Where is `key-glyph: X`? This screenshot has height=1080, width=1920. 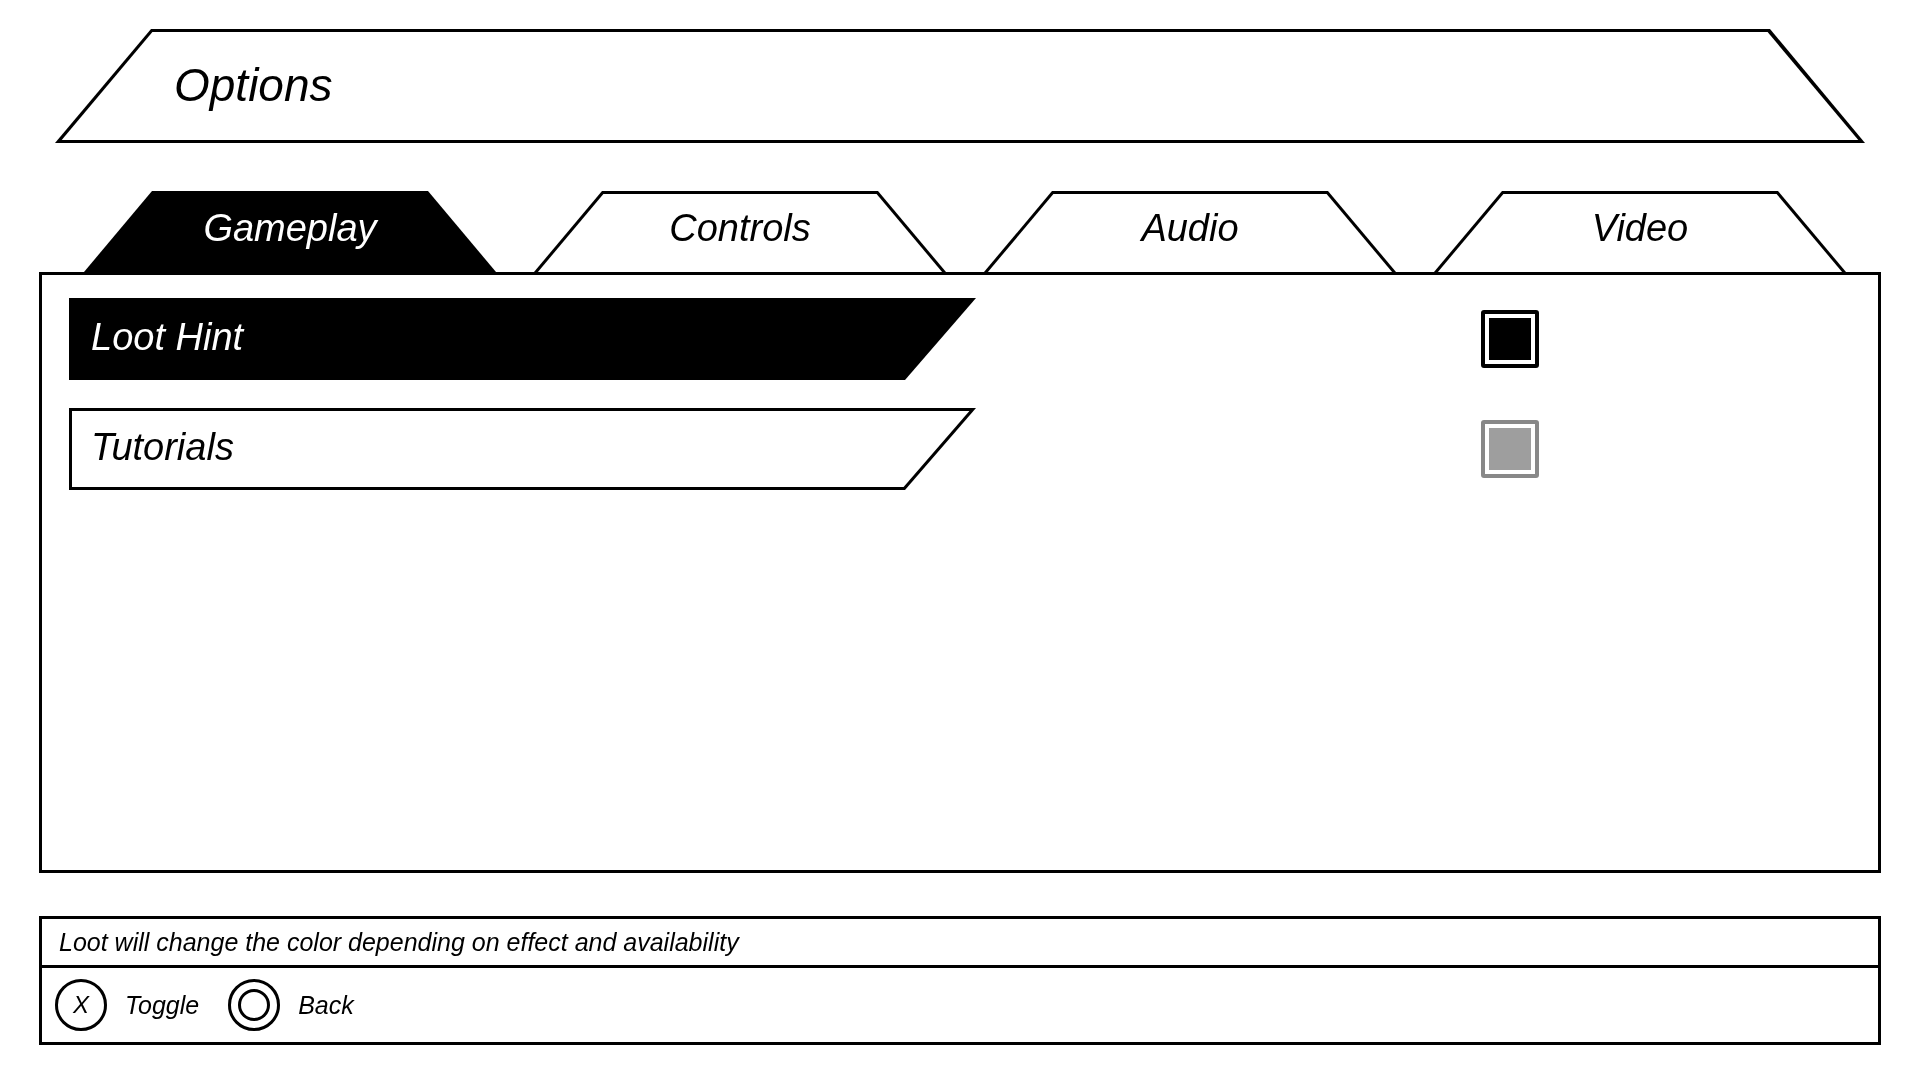 key-glyph: X is located at coordinates (81, 1005).